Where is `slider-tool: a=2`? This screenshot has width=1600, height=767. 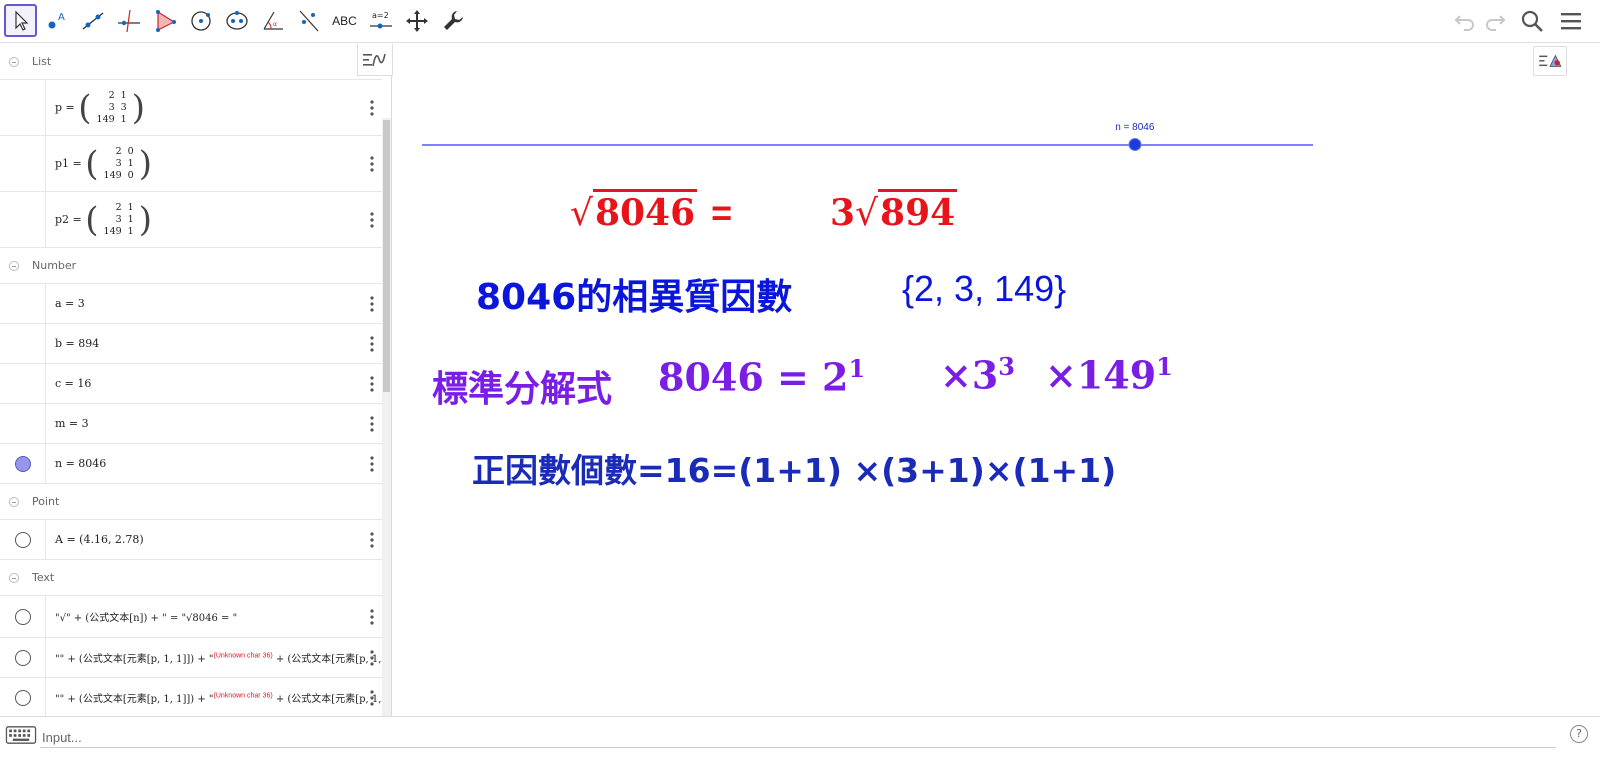 slider-tool: a=2 is located at coordinates (380, 20).